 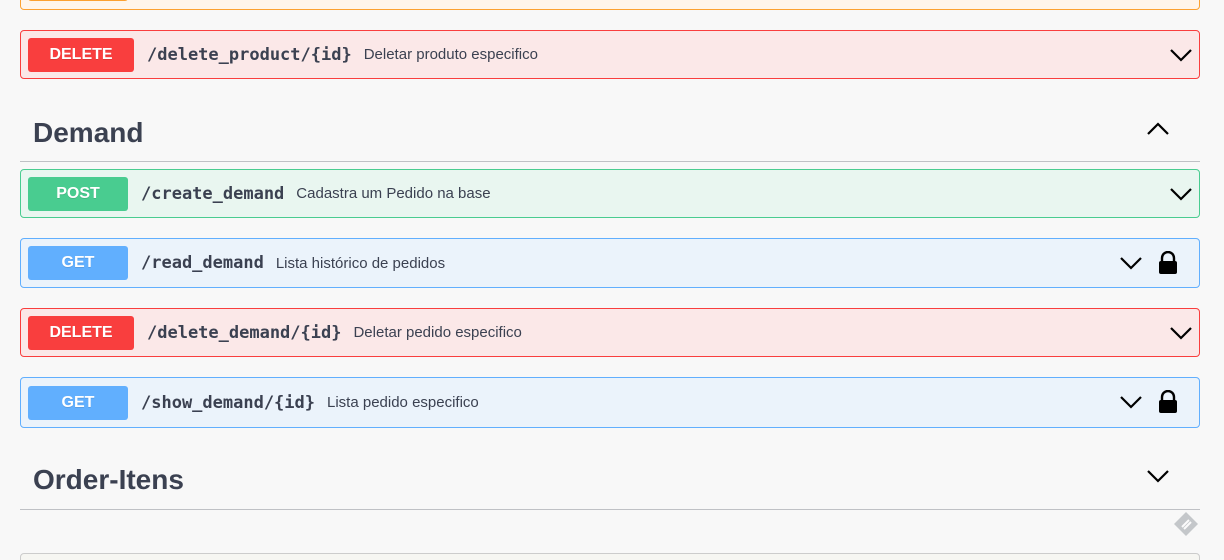 What do you see at coordinates (202, 263) in the screenshot?
I see `endpoint-path: /read_demand` at bounding box center [202, 263].